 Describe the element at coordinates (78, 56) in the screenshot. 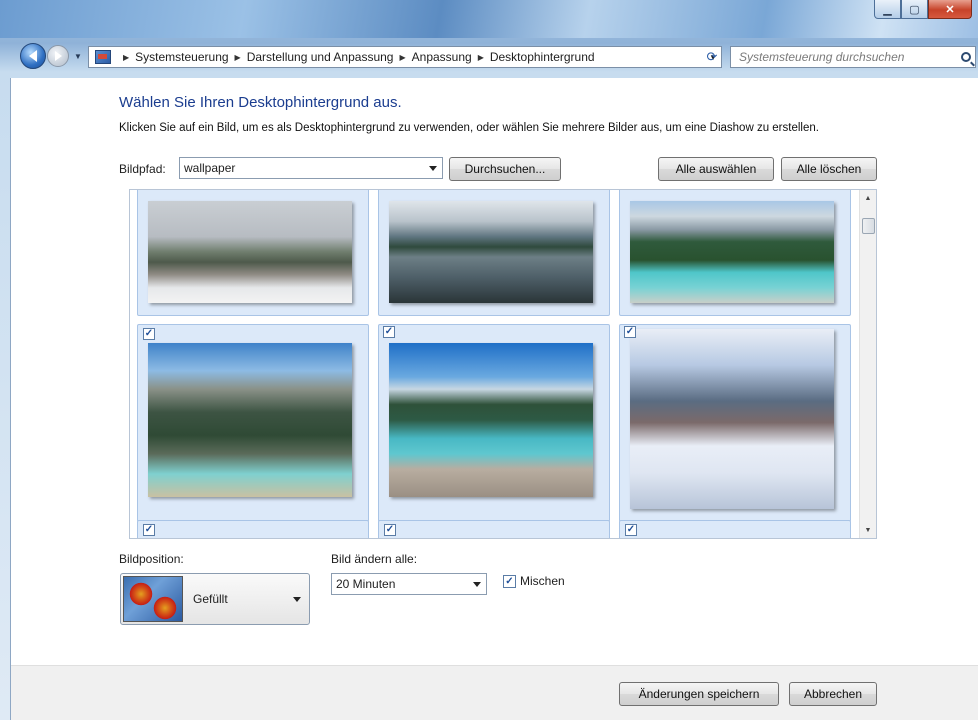

I see `recent-pages-dropdown-icon: ▼` at that location.